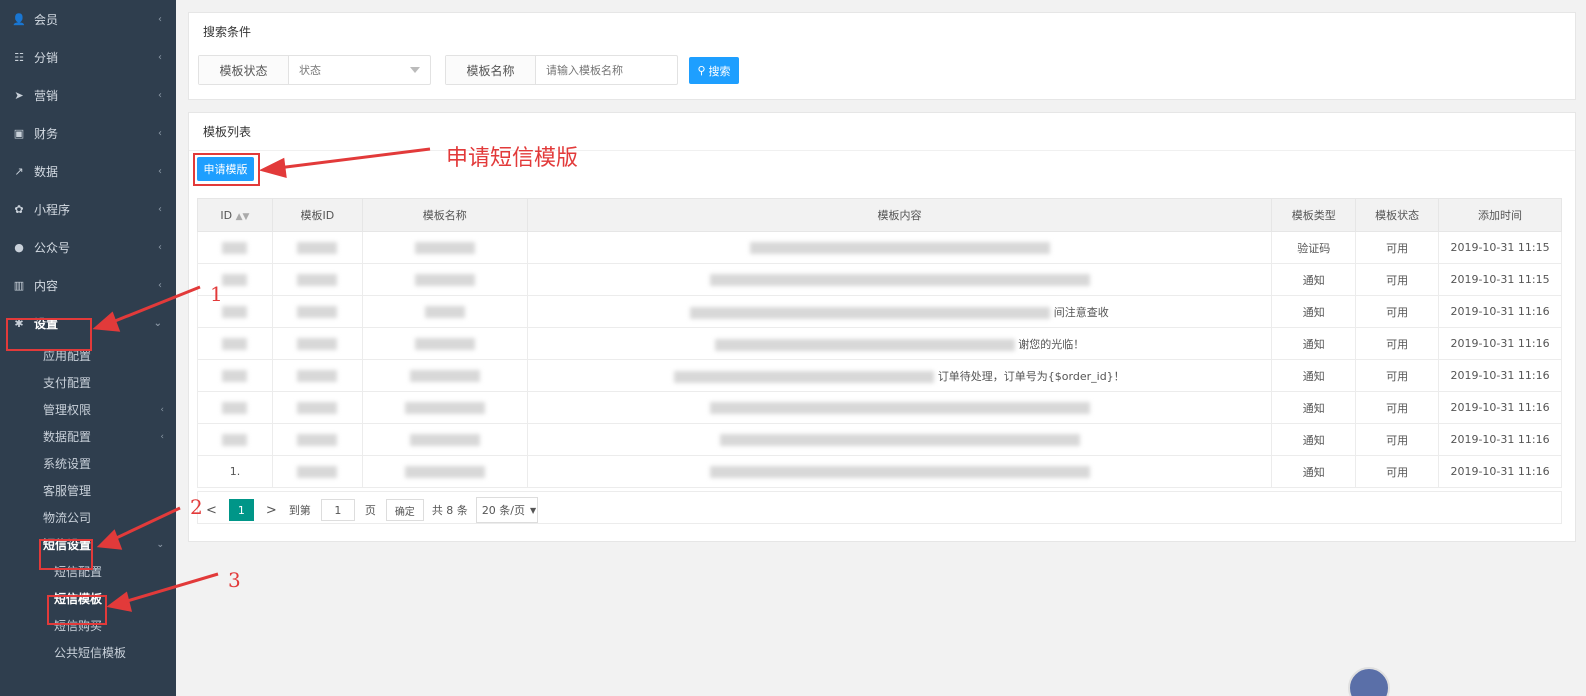 This screenshot has height=696, width=1586. I want to click on annotation-box-sms-template, so click(77, 610).